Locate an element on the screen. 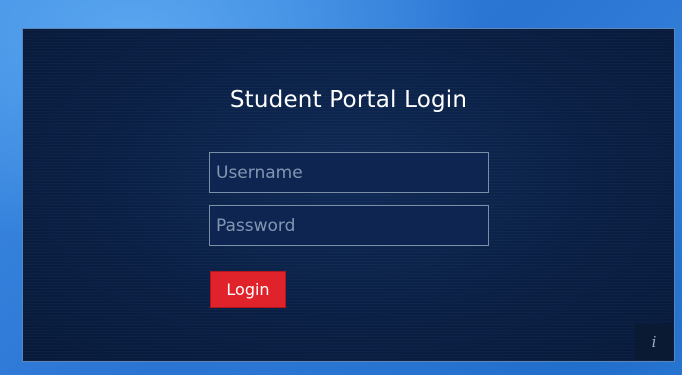 The height and width of the screenshot is (375, 682). username-input is located at coordinates (349, 172).